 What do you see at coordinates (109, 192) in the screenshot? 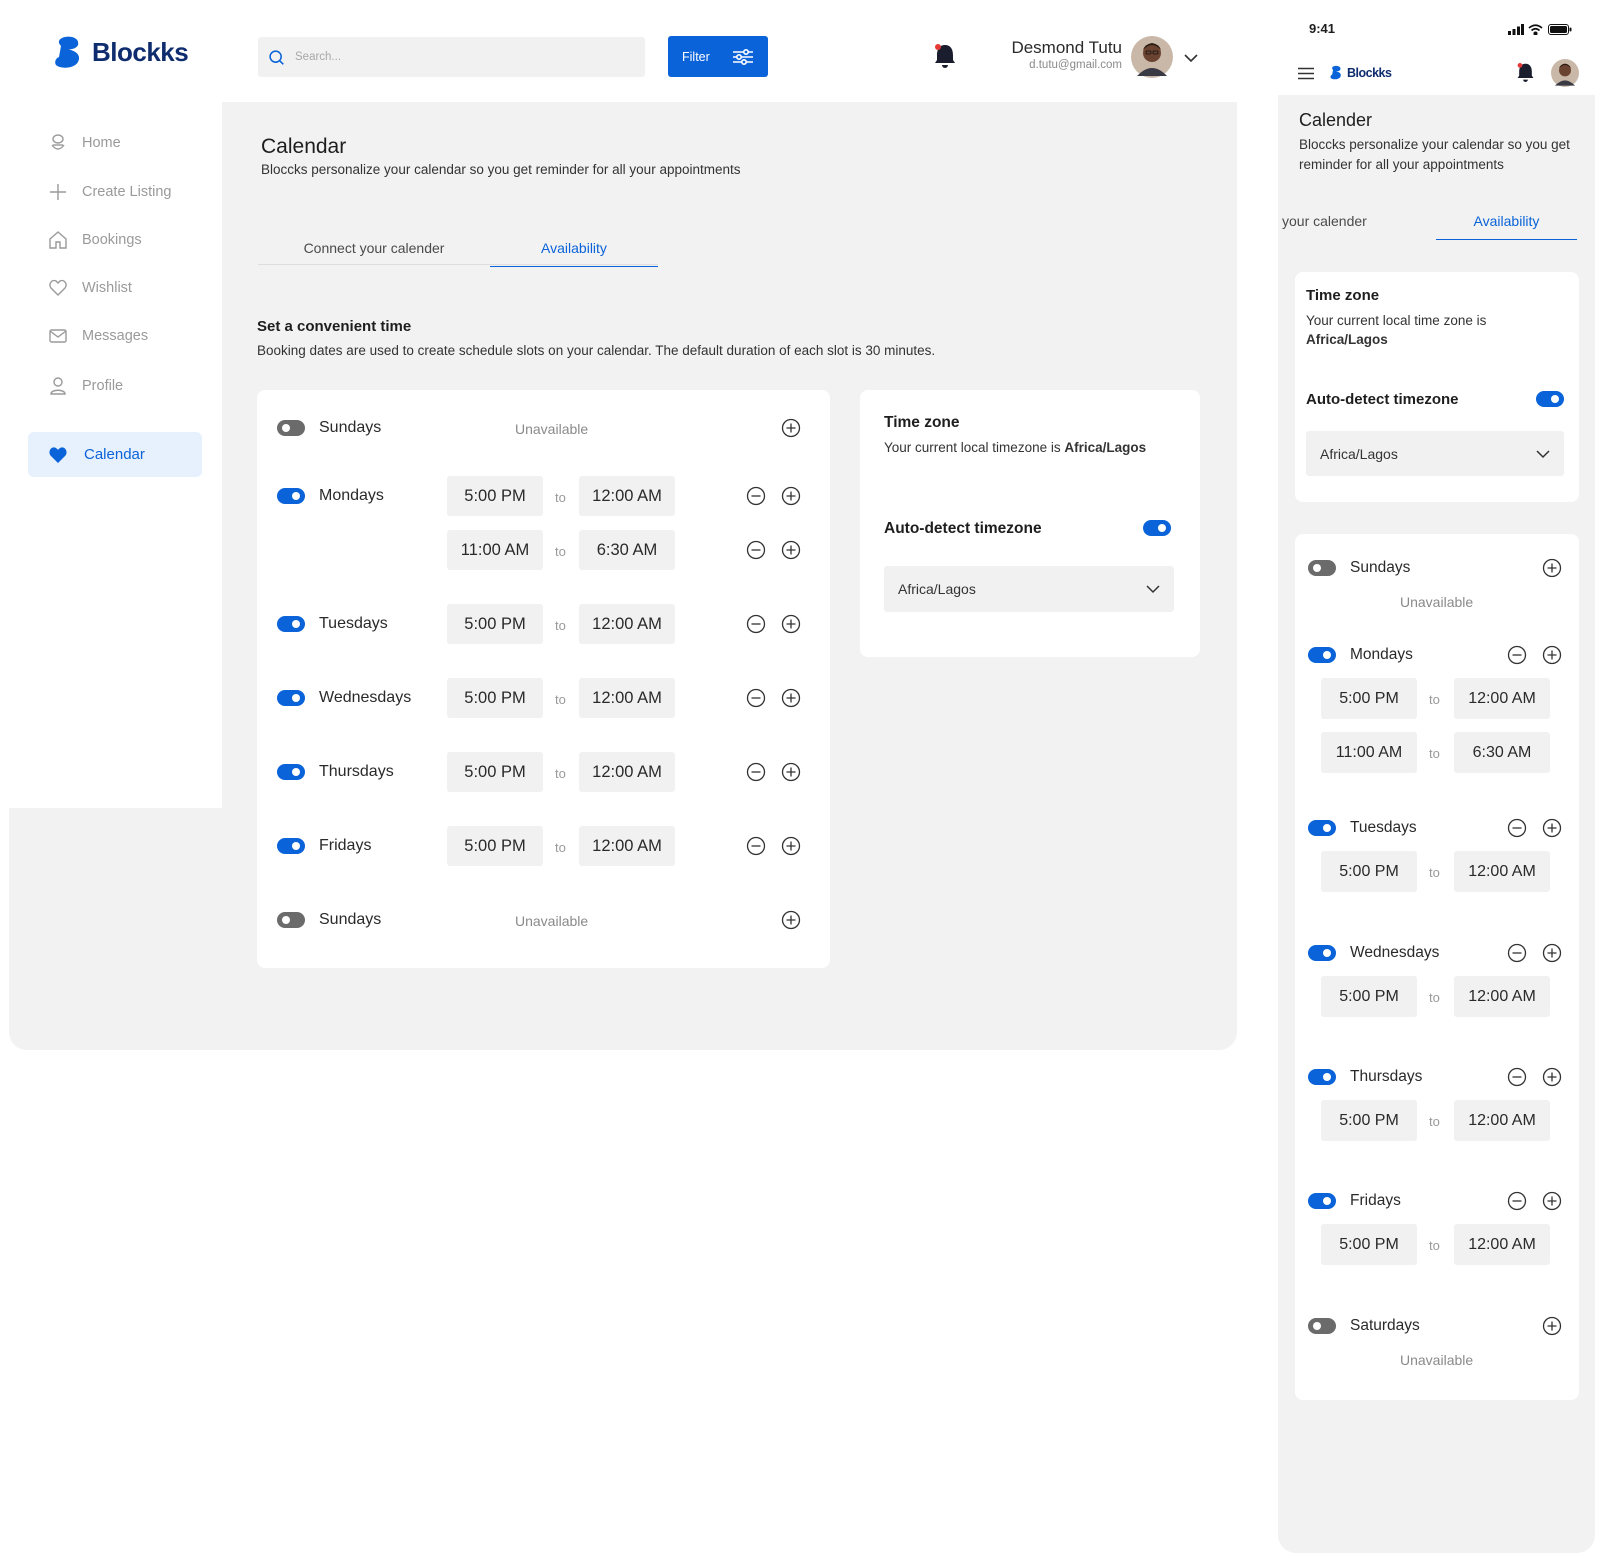
I see `sidebar-item-create-listing: Create Listing` at bounding box center [109, 192].